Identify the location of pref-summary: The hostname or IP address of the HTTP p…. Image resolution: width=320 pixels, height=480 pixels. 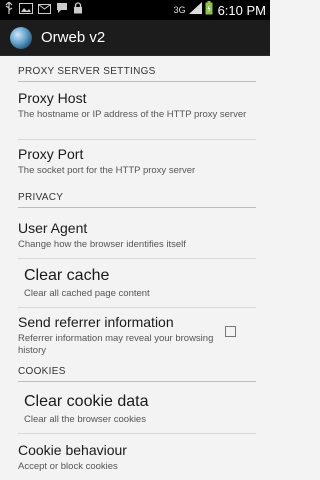
(132, 114).